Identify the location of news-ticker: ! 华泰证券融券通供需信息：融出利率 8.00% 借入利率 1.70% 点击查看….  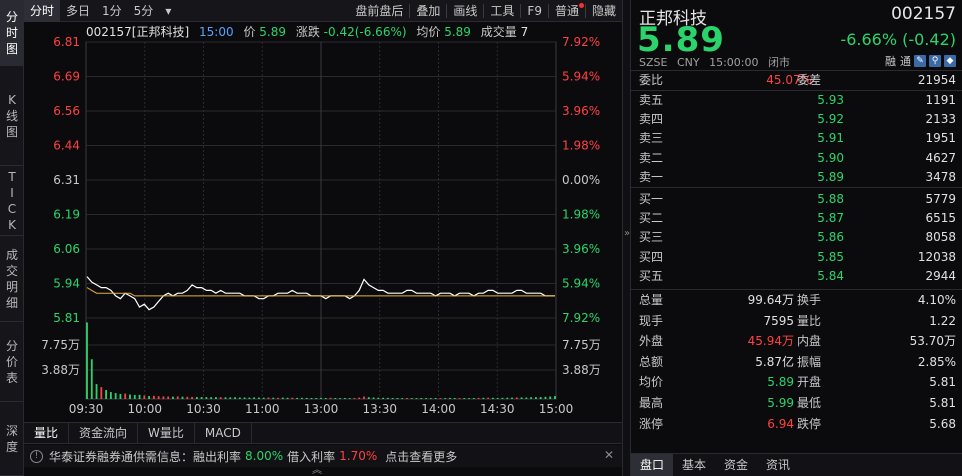
(323, 456).